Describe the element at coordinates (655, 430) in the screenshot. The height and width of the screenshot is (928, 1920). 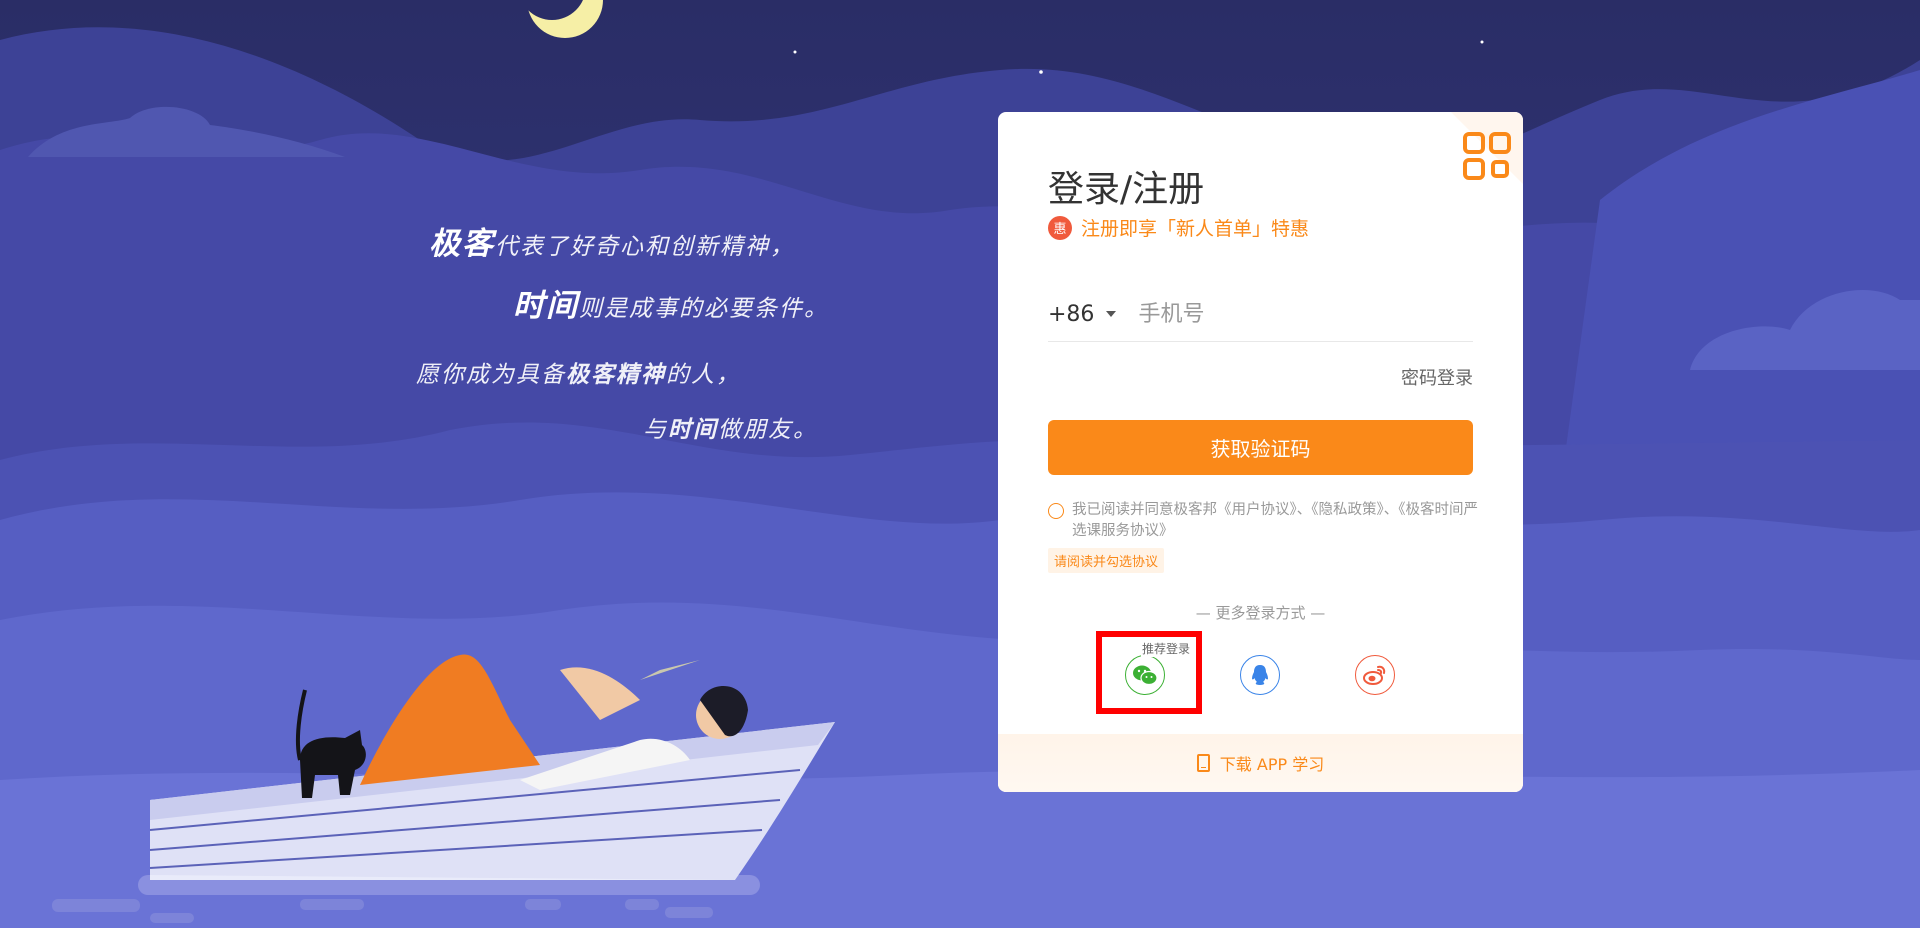
I see `slogan-text: 与` at that location.